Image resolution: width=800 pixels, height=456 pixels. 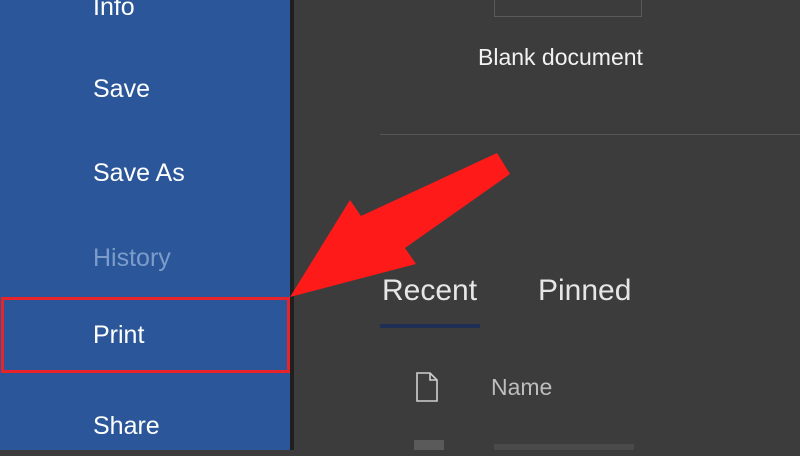 I want to click on nav-item-label: Save, so click(x=121, y=88).